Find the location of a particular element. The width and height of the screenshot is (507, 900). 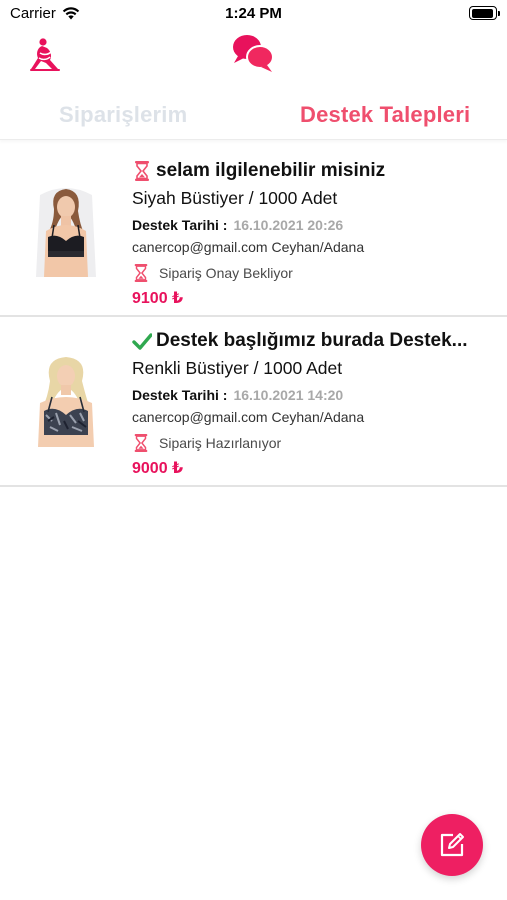

product-summary: Renkli Büstiyer / 1000 Adet is located at coordinates (237, 368).